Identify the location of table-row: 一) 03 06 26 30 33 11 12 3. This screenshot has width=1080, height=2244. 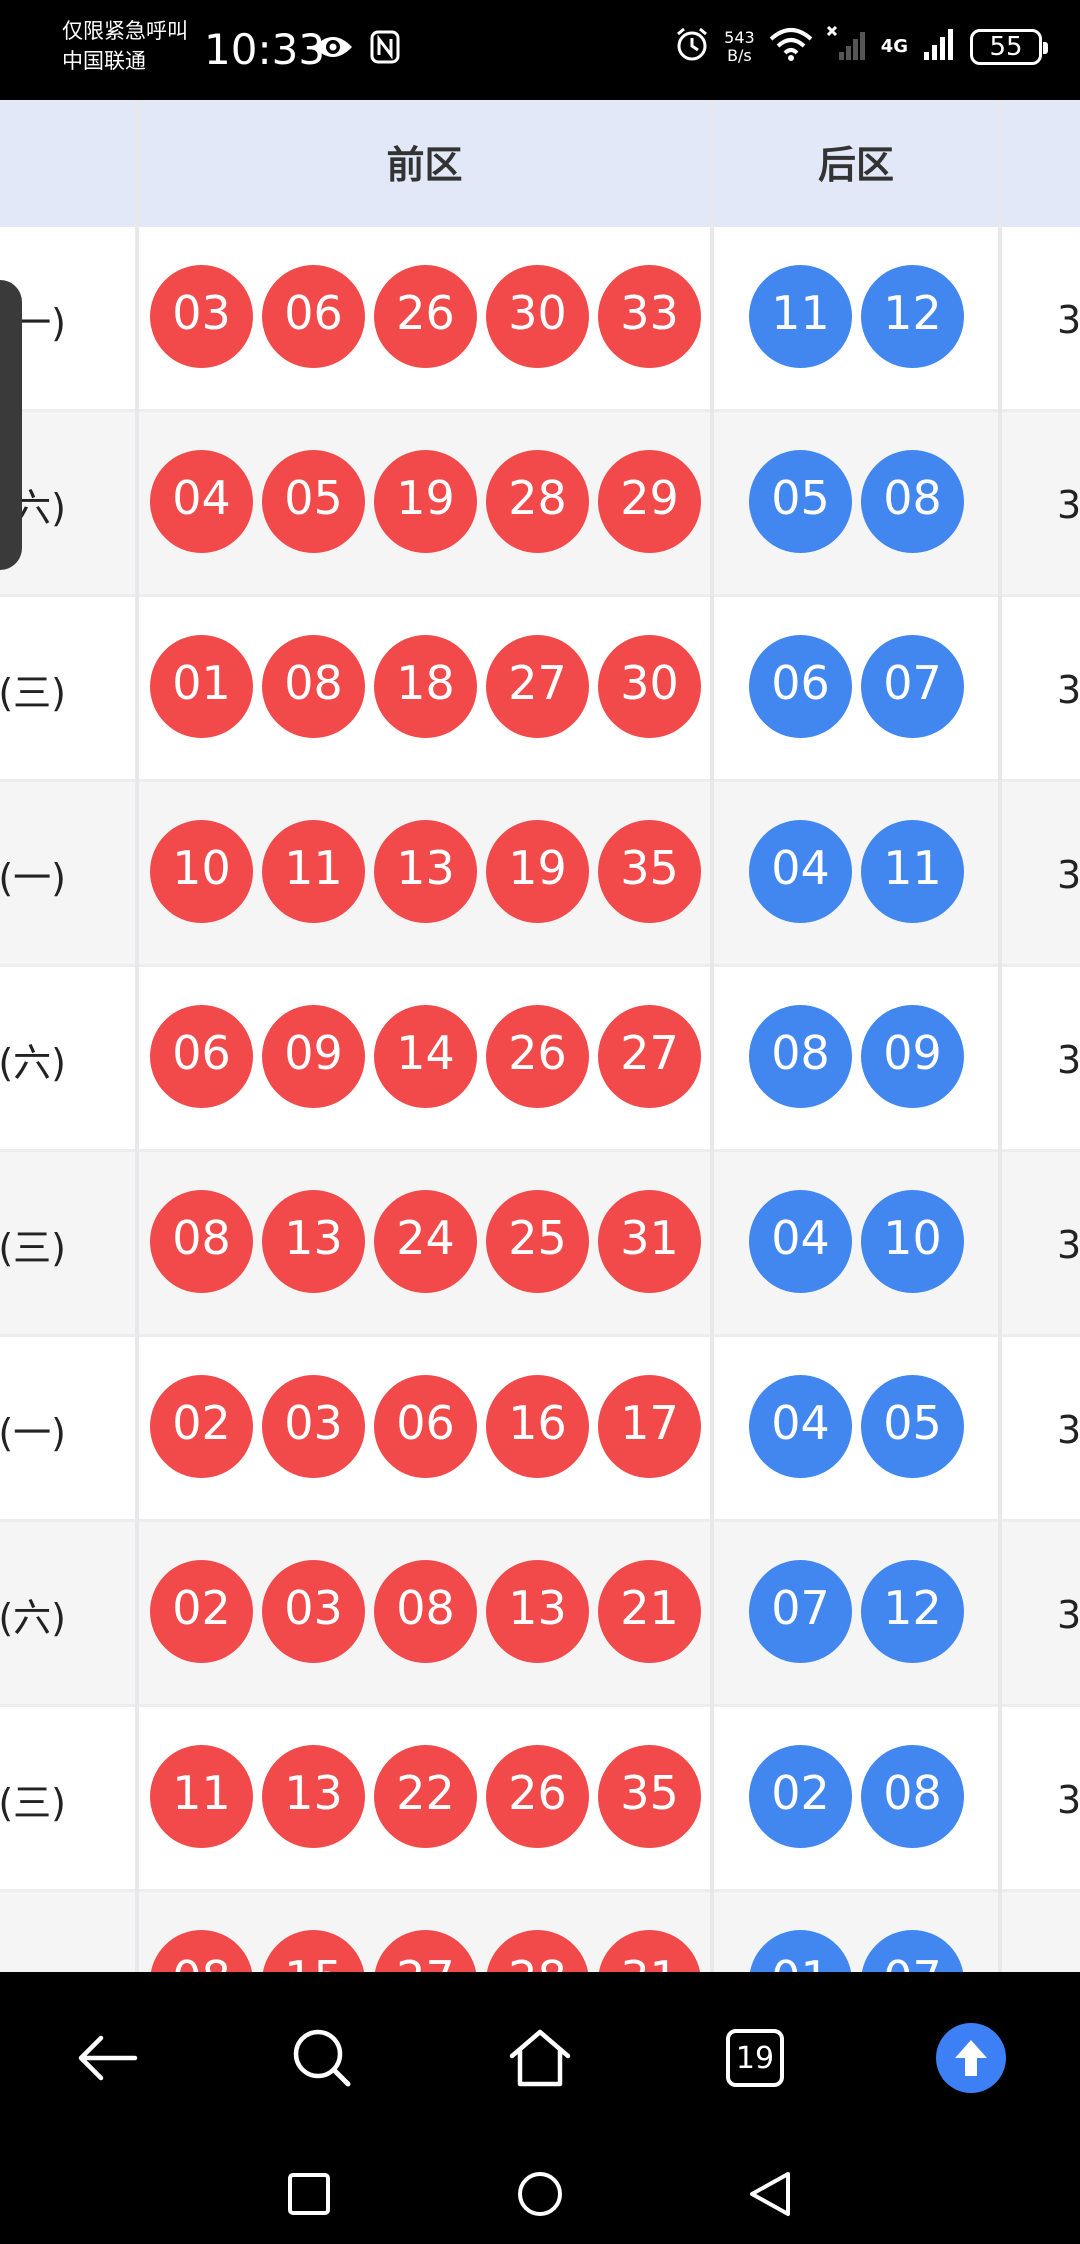
(540, 319).